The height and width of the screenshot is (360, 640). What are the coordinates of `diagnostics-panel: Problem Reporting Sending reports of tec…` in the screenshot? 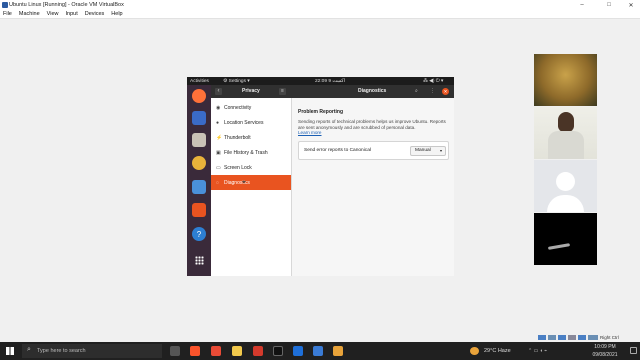 It's located at (372, 187).